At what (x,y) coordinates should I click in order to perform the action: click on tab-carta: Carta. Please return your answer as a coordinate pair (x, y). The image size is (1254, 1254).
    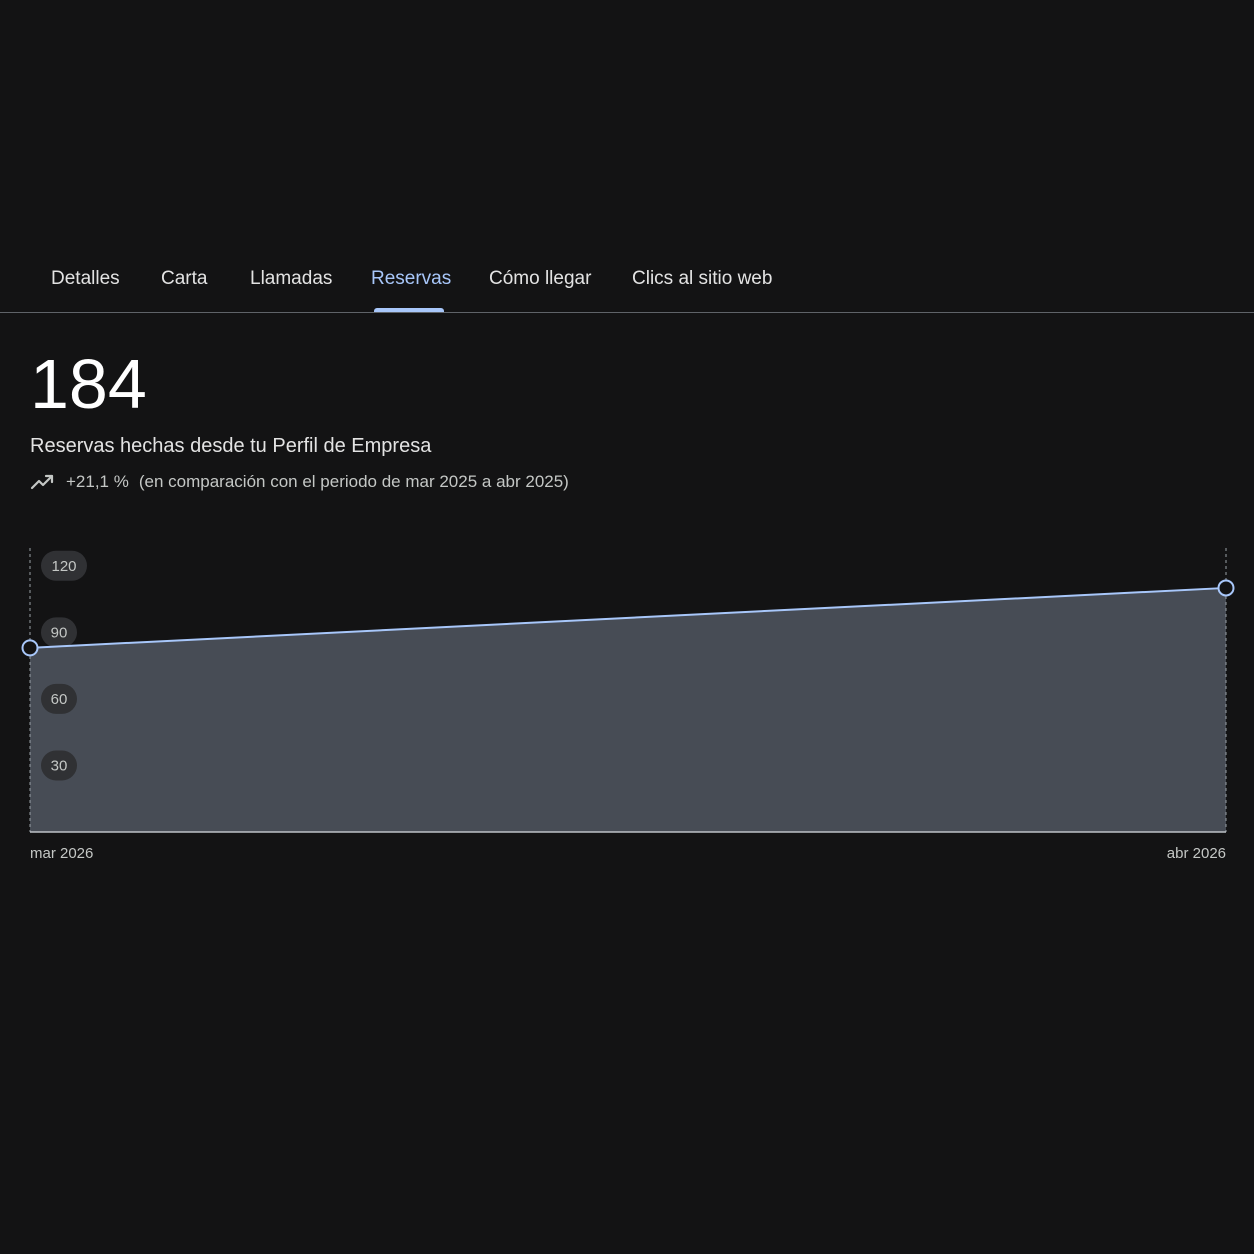
    Looking at the image, I should click on (184, 279).